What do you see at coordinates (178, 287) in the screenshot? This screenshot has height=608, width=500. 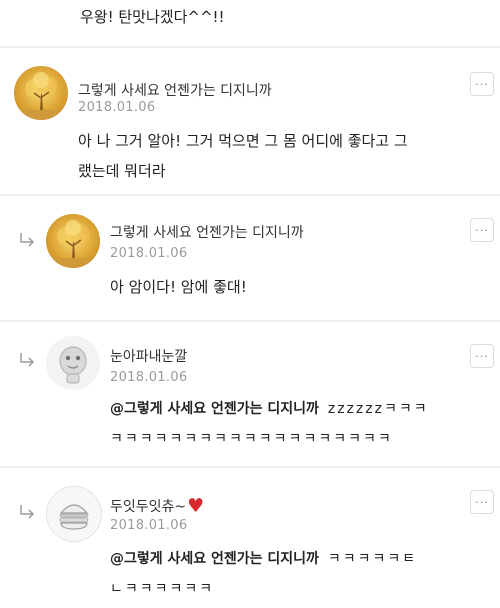 I see `comment-text: 아 암이다! 암에 좋대!` at bounding box center [178, 287].